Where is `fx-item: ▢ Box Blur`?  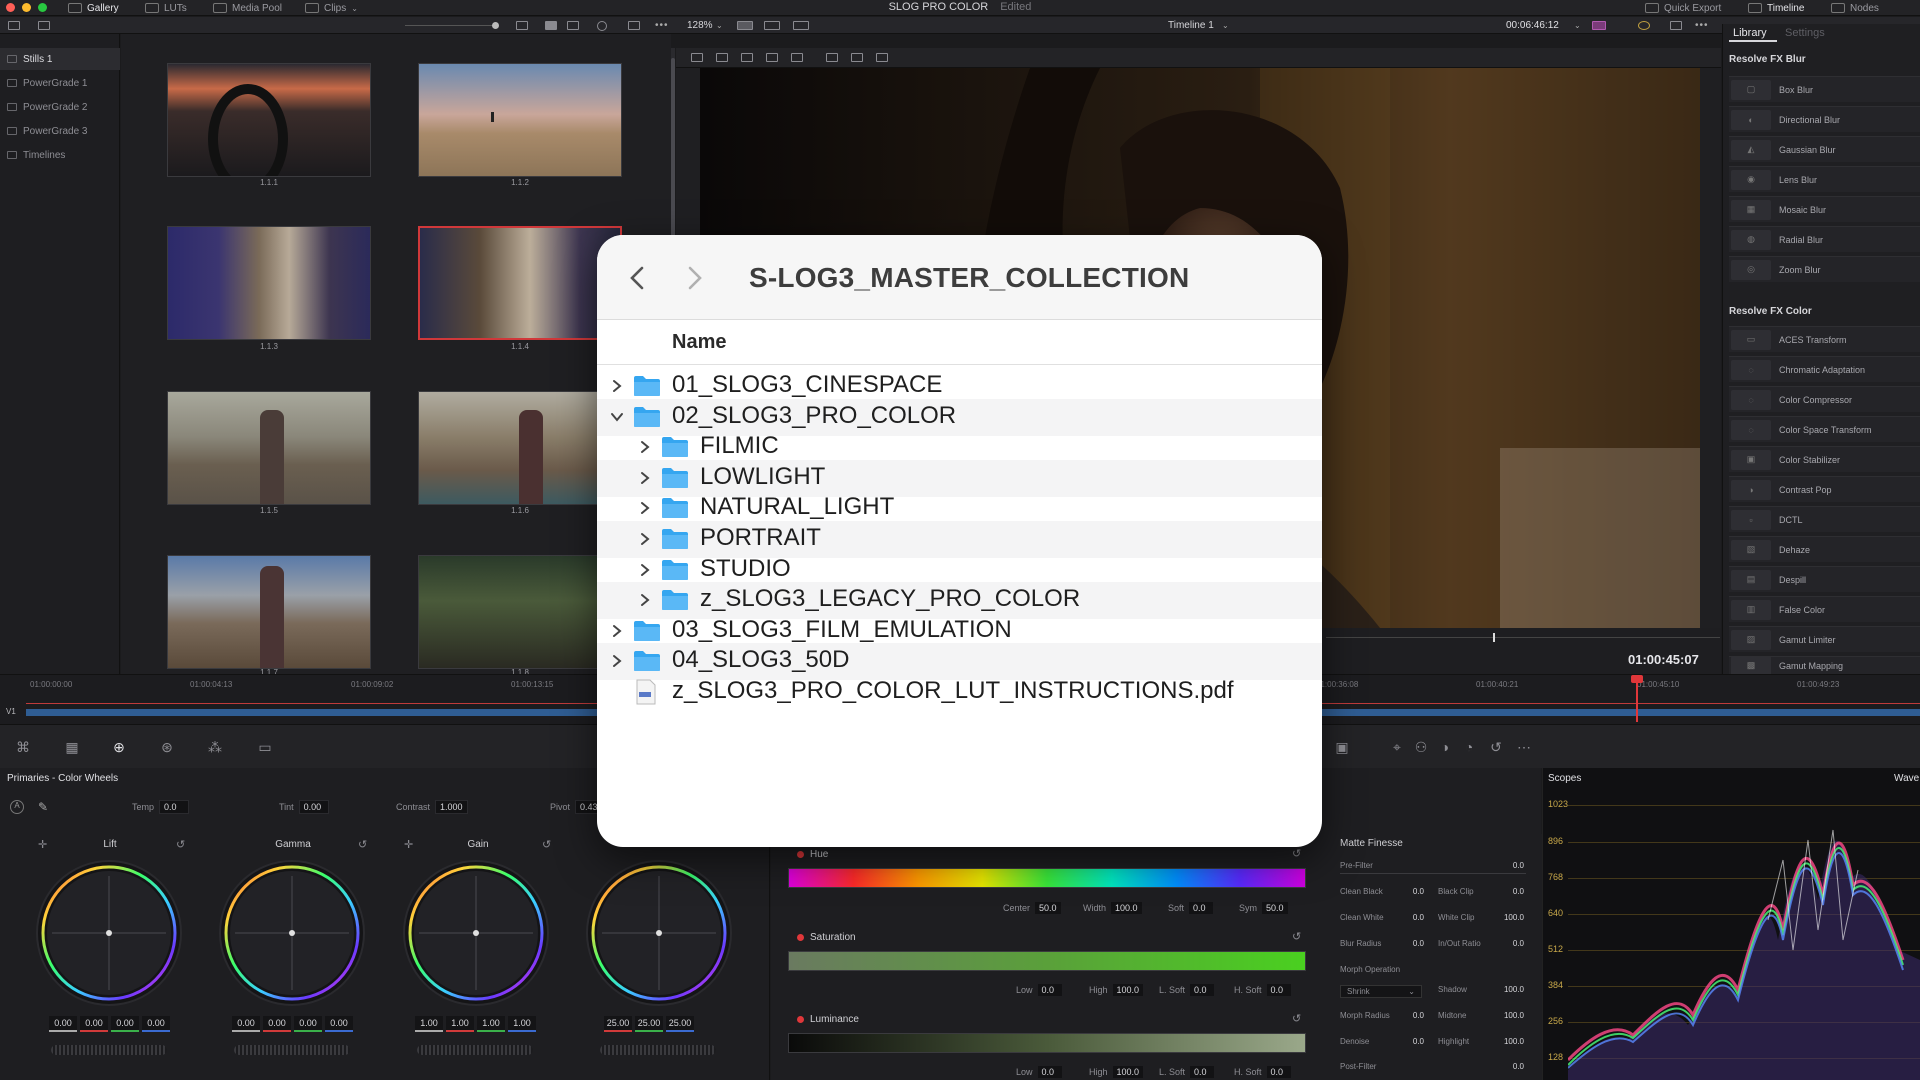
fx-item: ▢ Box Blur is located at coordinates (1824, 89).